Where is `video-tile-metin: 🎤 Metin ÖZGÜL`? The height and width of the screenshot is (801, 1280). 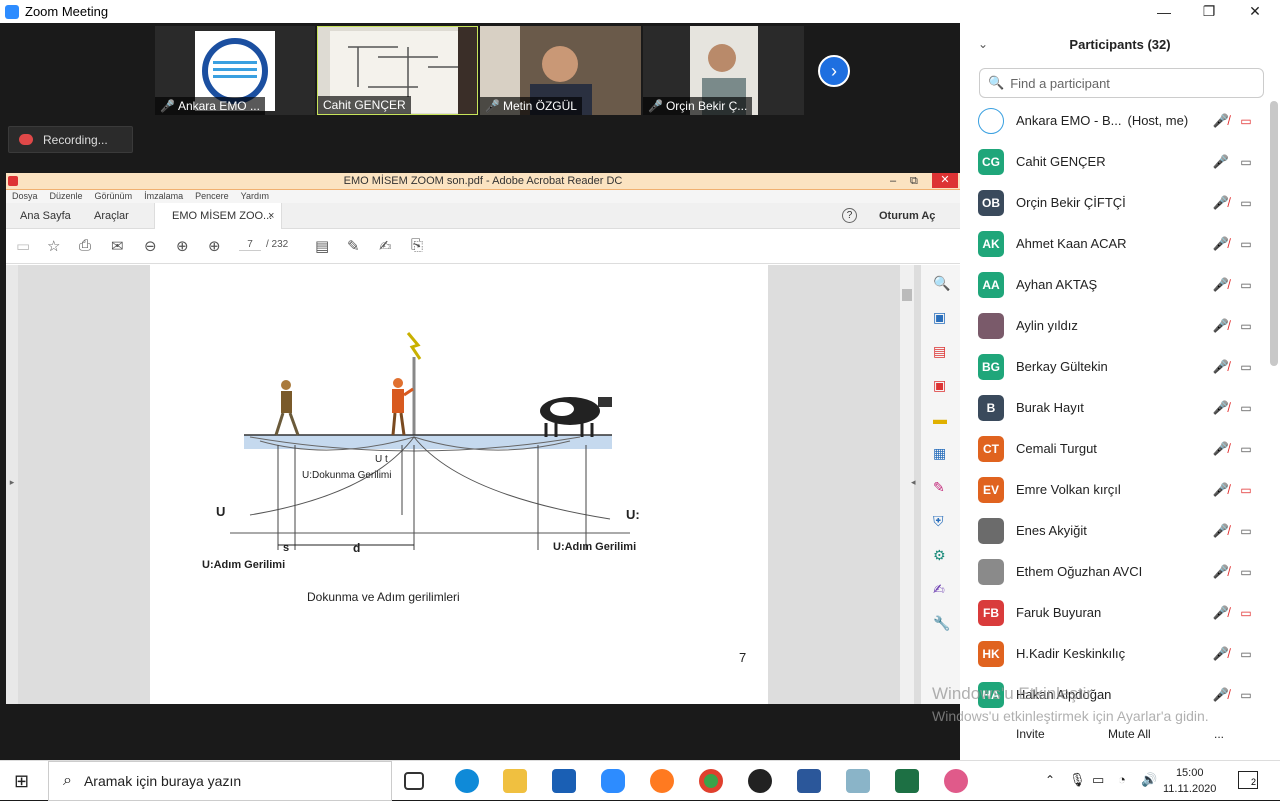 video-tile-metin: 🎤 Metin ÖZGÜL is located at coordinates (560, 70).